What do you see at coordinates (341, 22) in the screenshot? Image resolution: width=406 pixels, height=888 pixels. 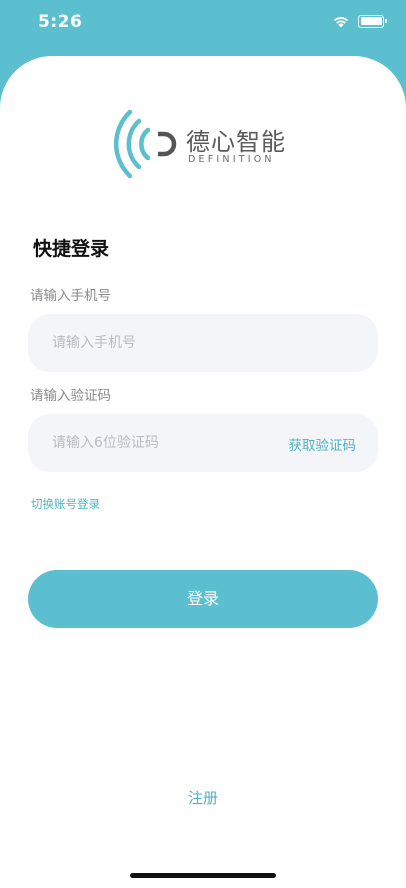 I see `wifi-icon` at bounding box center [341, 22].